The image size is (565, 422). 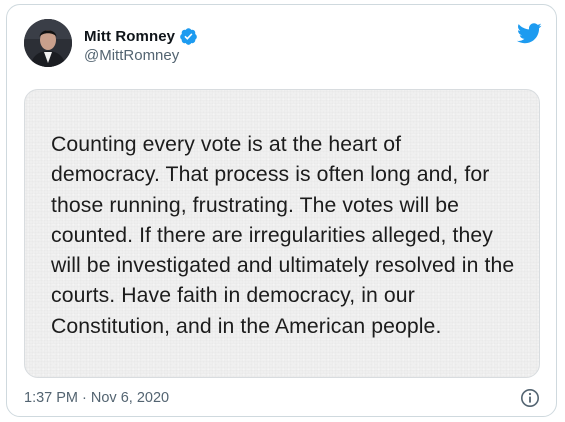 I want to click on author-display-name: Mitt Romney, so click(x=129, y=36).